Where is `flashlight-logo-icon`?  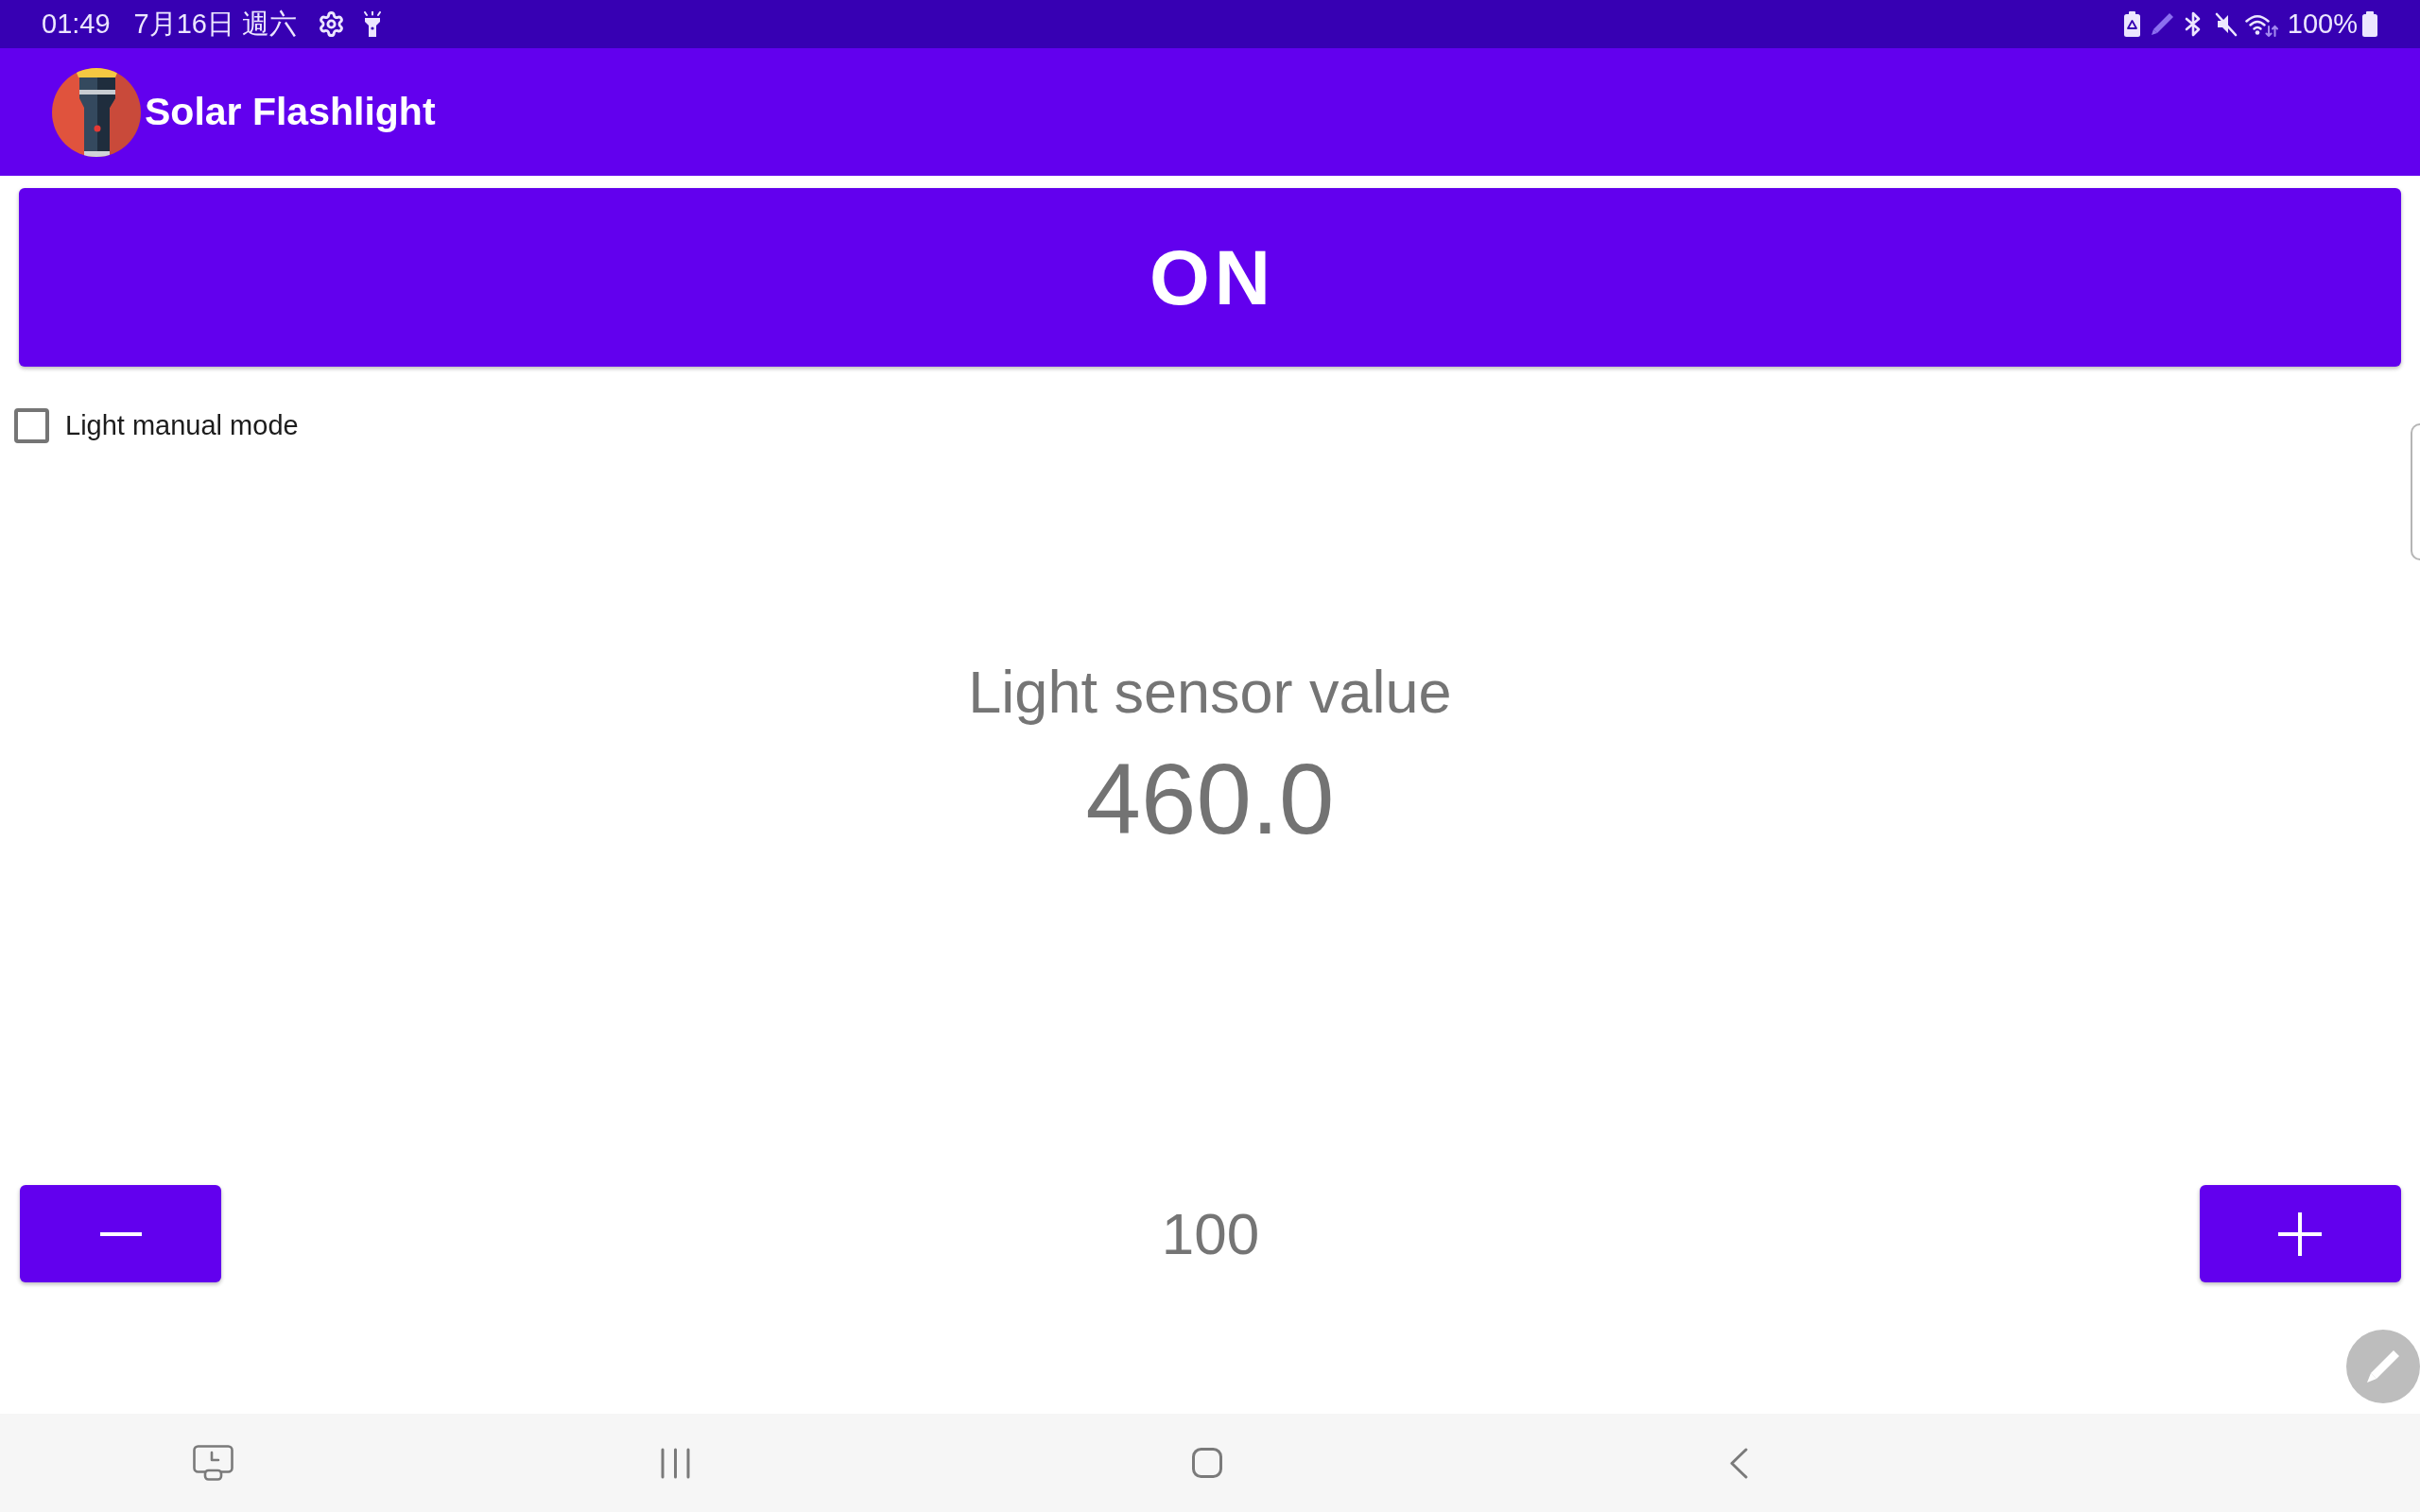 flashlight-logo-icon is located at coordinates (96, 112).